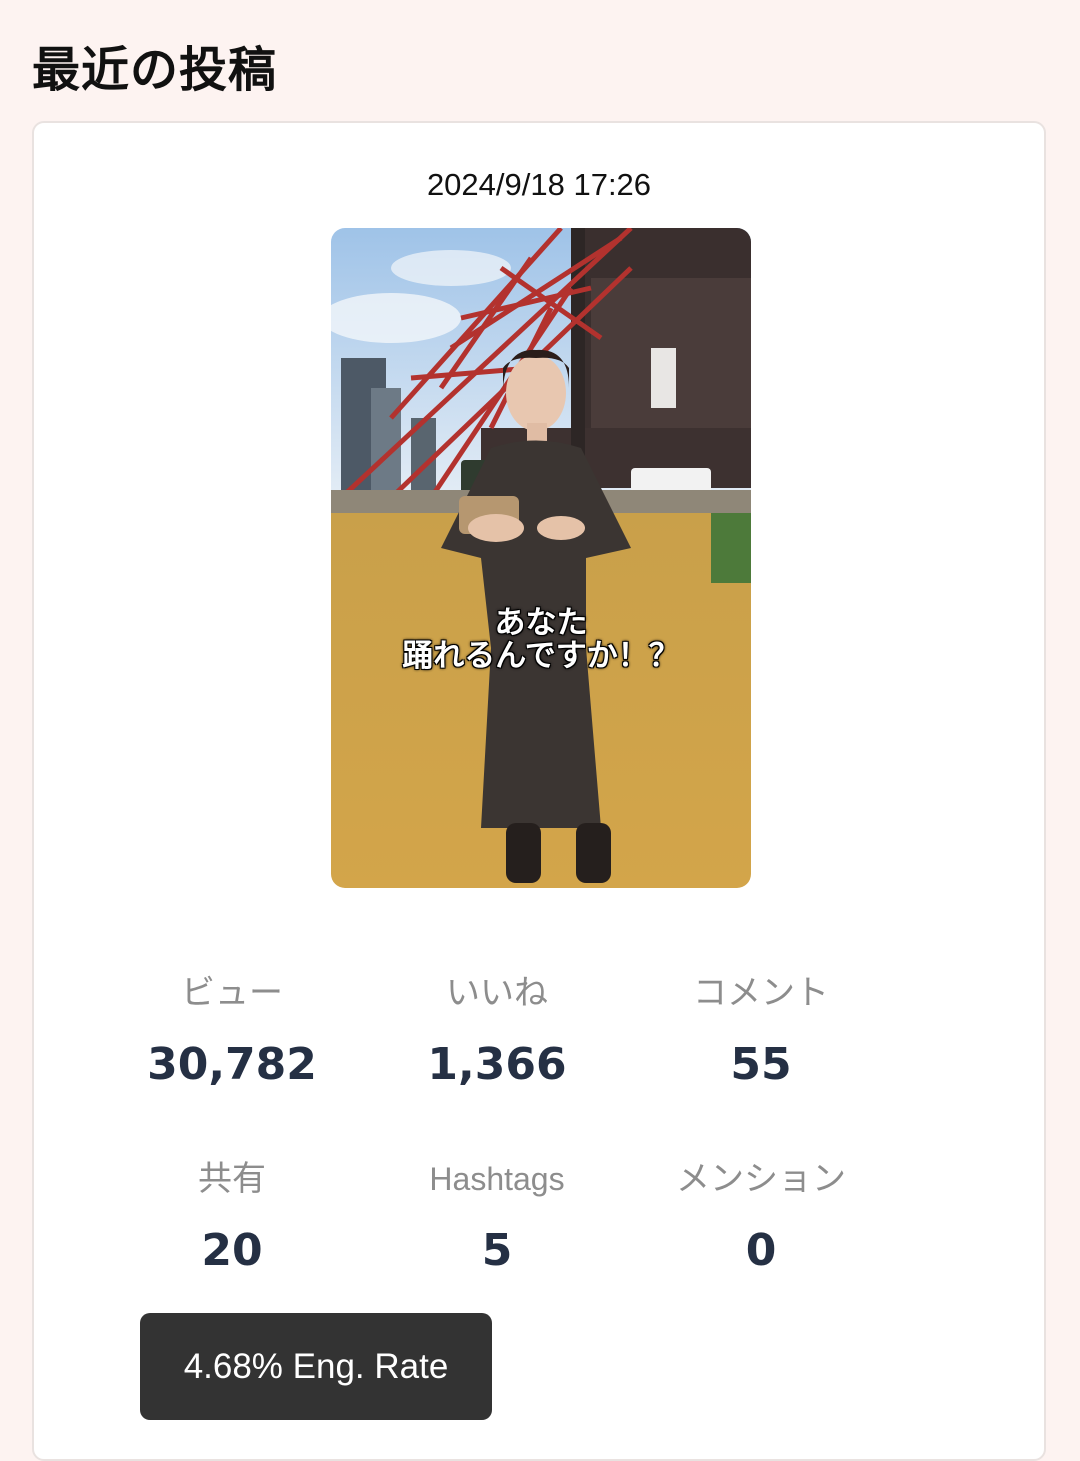 This screenshot has height=1461, width=1080. What do you see at coordinates (761, 1064) in the screenshot?
I see `stat-value-comments: 55` at bounding box center [761, 1064].